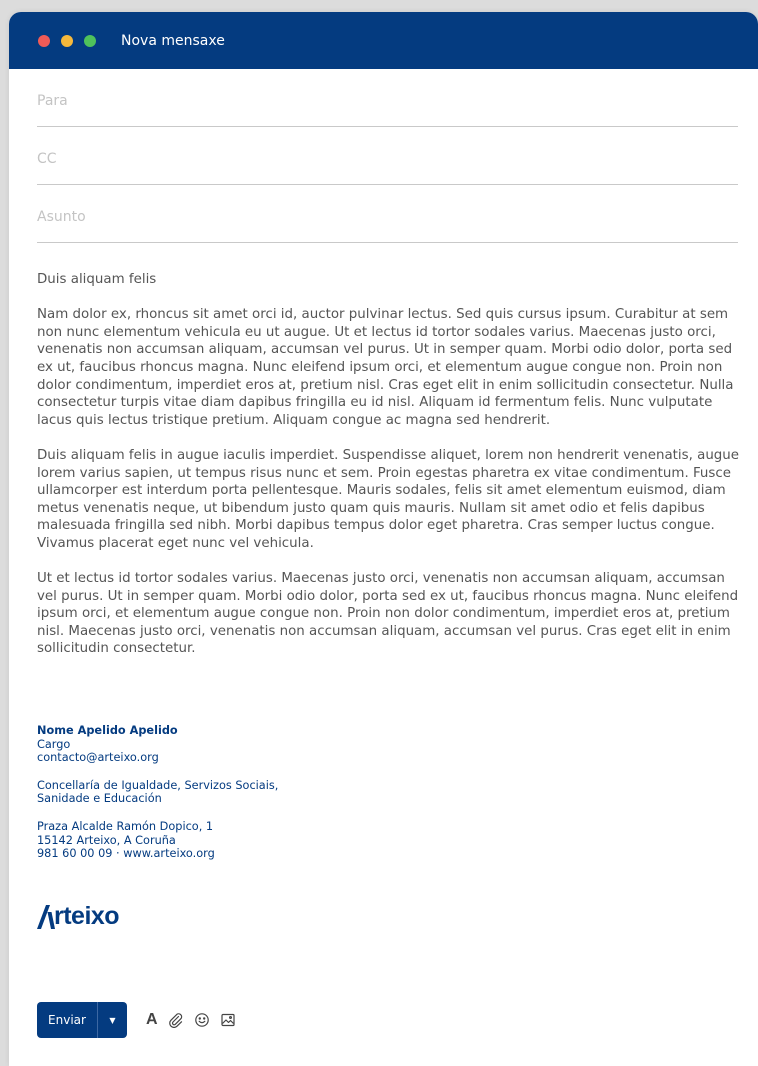 The image size is (758, 1066). What do you see at coordinates (173, 40) in the screenshot?
I see `window-title: Nova mensaxe` at bounding box center [173, 40].